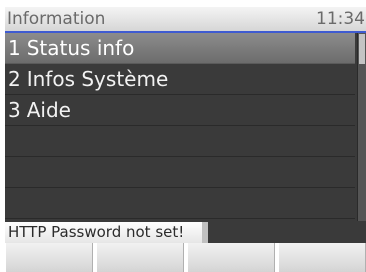 The image size is (366, 272). I want to click on softkey-bar, so click(185, 257).